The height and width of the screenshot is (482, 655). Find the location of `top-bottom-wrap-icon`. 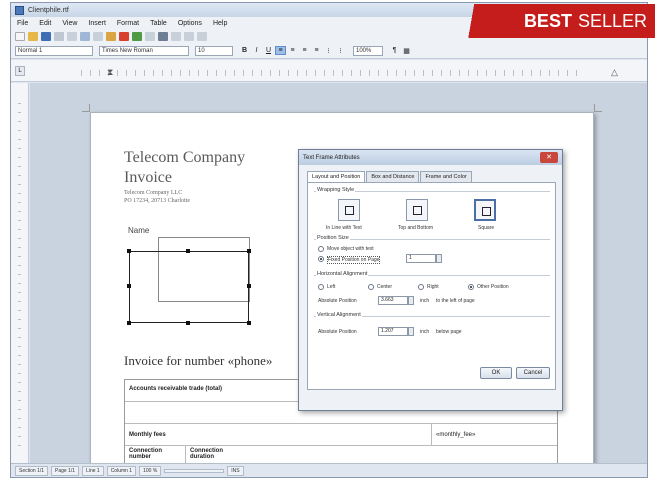

top-bottom-wrap-icon is located at coordinates (417, 210).